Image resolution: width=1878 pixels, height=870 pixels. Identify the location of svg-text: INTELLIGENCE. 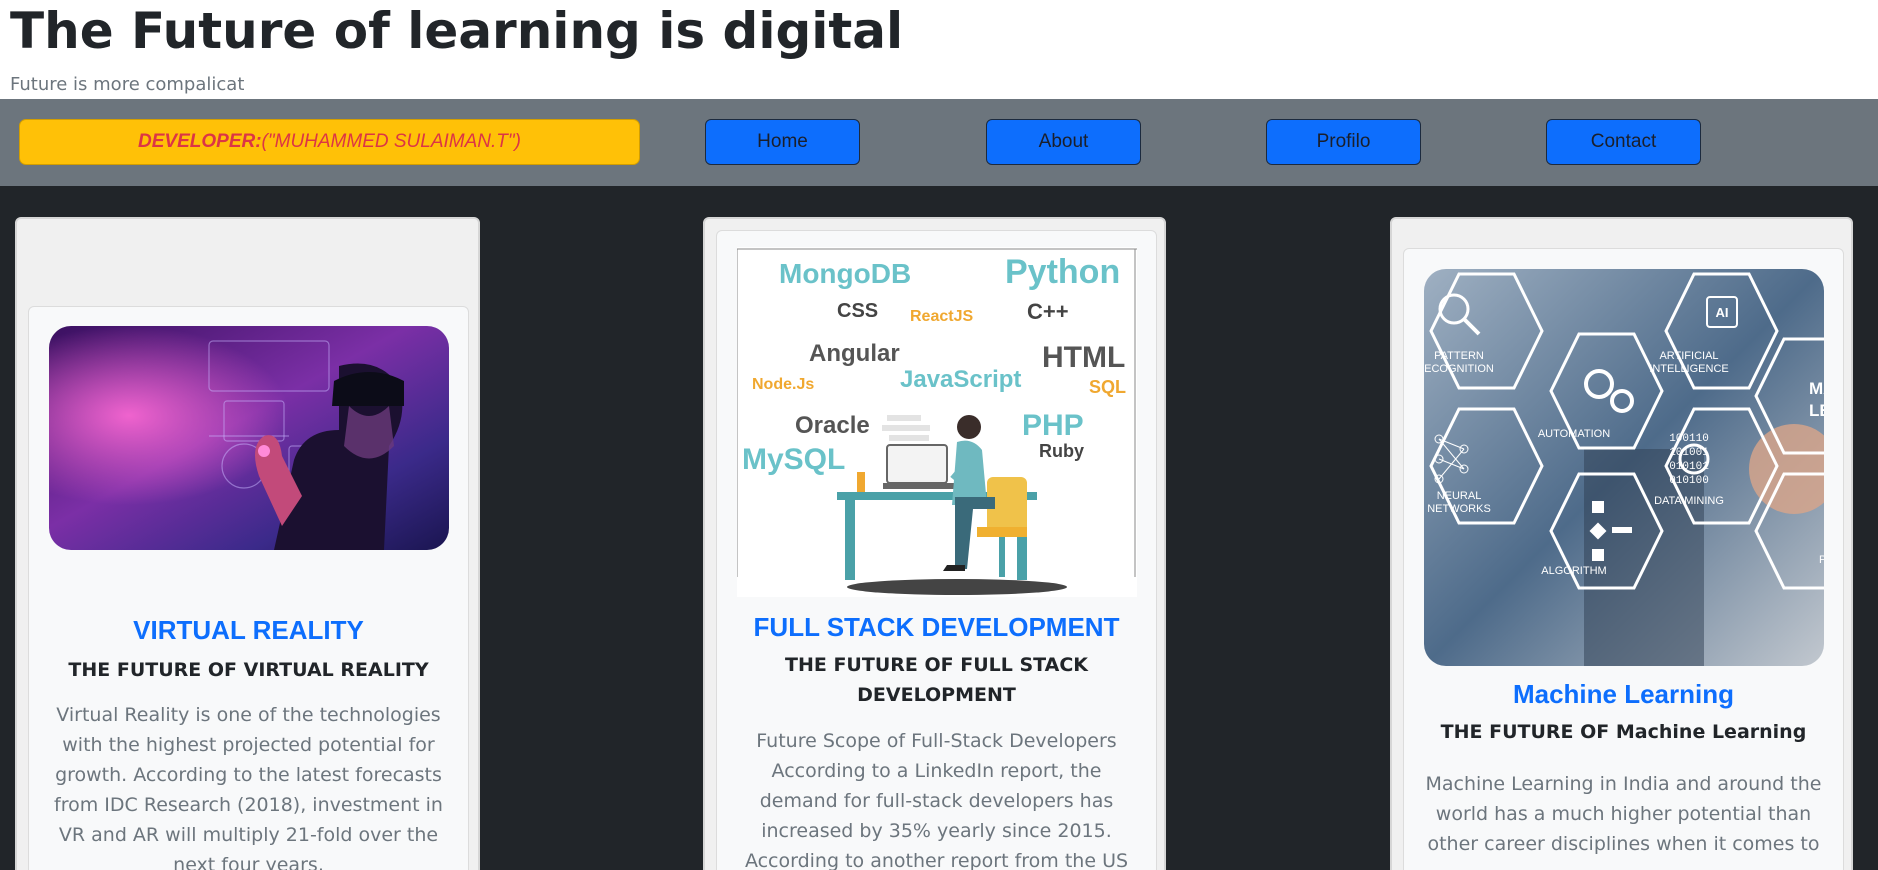
(1688, 369).